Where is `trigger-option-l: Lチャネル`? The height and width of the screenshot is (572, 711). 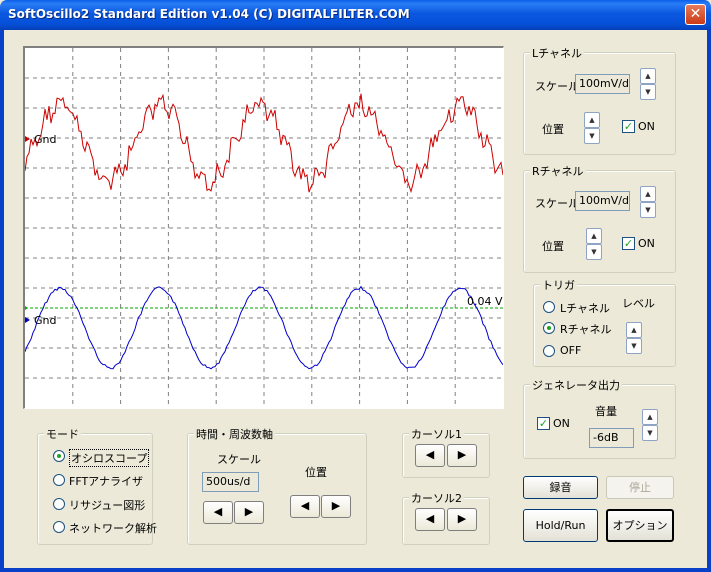
trigger-option-l: Lチャネル is located at coordinates (585, 308).